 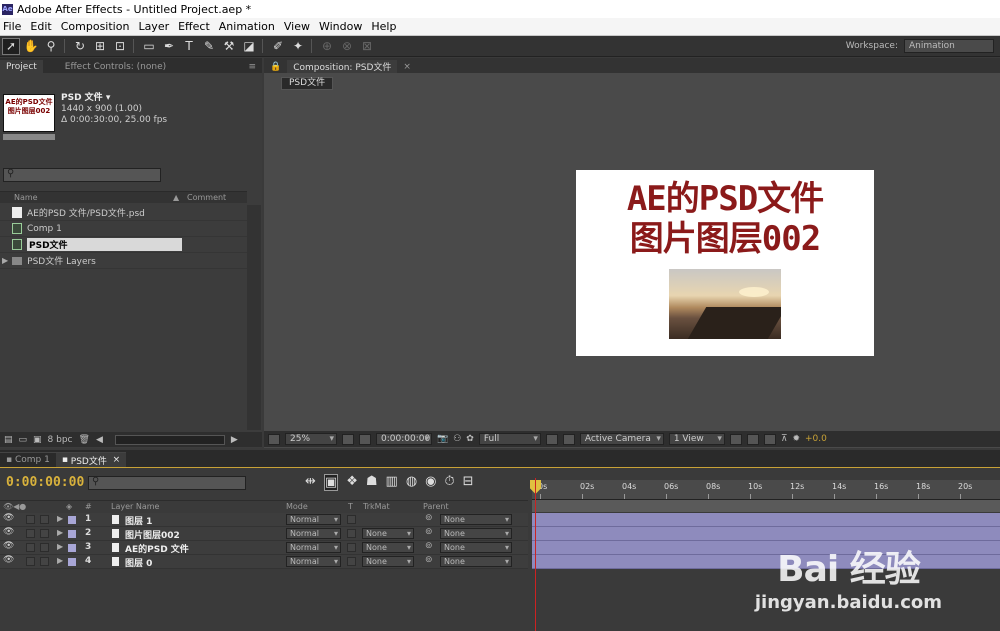 What do you see at coordinates (365, 439) in the screenshot?
I see `mask-visibility-icon` at bounding box center [365, 439].